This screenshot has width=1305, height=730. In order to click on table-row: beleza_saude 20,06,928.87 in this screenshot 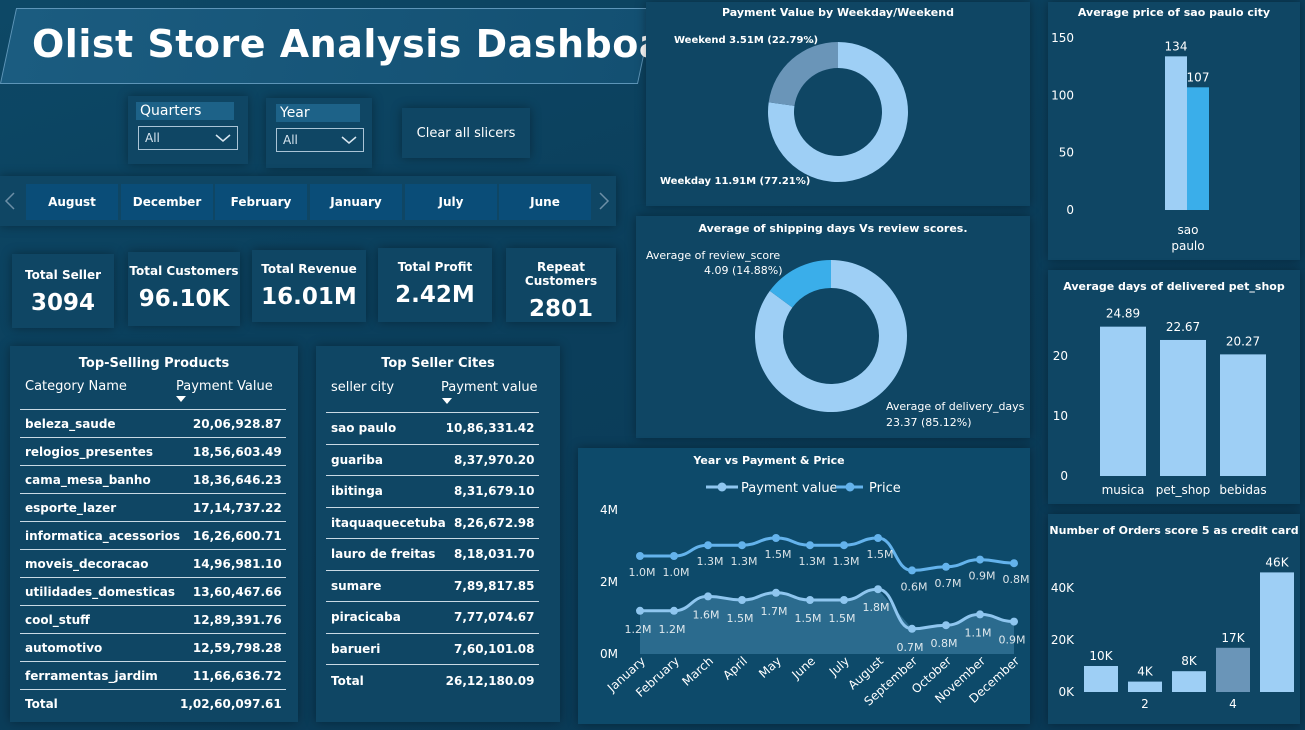, I will do `click(153, 423)`.